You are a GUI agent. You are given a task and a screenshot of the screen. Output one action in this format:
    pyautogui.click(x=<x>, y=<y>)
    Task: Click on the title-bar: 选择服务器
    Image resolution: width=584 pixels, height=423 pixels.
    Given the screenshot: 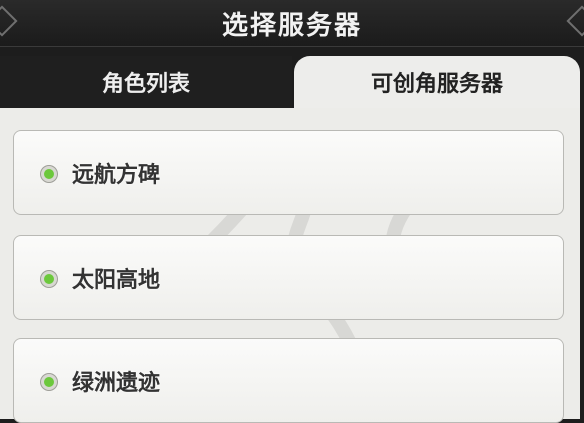 What is the action you would take?
    pyautogui.click(x=292, y=23)
    